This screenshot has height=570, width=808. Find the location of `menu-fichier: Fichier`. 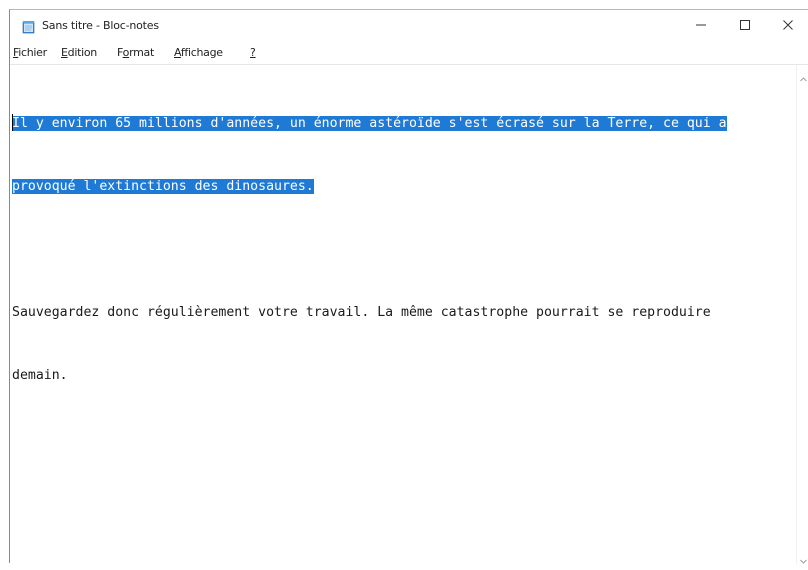

menu-fichier: Fichier is located at coordinates (30, 52).